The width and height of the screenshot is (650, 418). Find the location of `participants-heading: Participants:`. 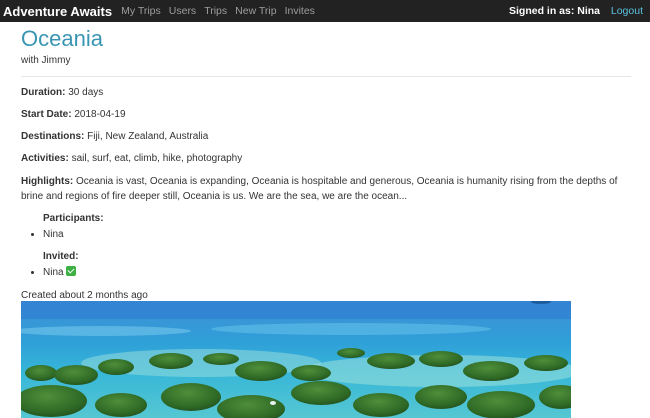

participants-heading: Participants: is located at coordinates (336, 219).